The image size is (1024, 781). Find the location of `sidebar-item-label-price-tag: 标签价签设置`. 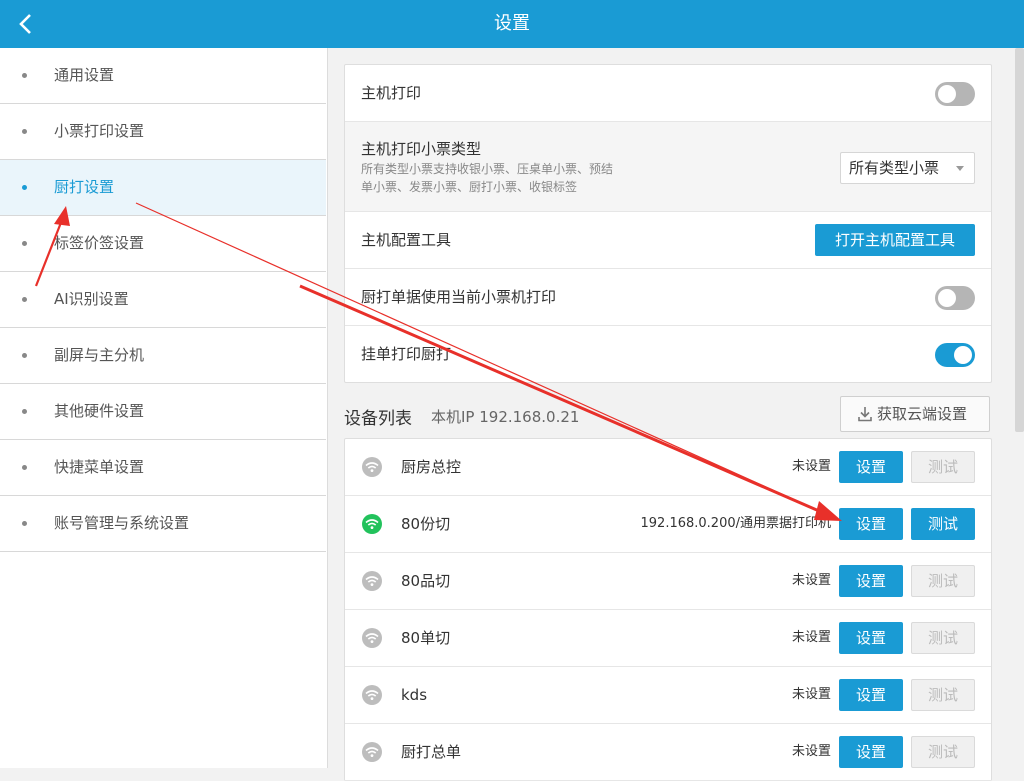

sidebar-item-label-price-tag: 标签价签设置 is located at coordinates (163, 244).